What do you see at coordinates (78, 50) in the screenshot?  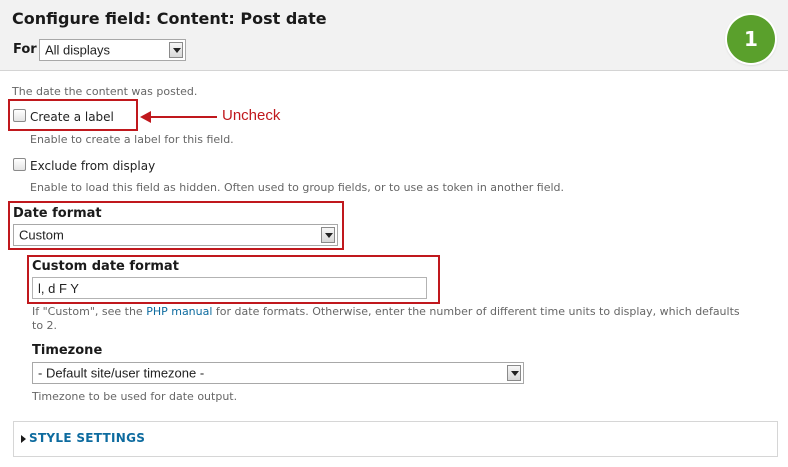 I see `for-display-value: All displays` at bounding box center [78, 50].